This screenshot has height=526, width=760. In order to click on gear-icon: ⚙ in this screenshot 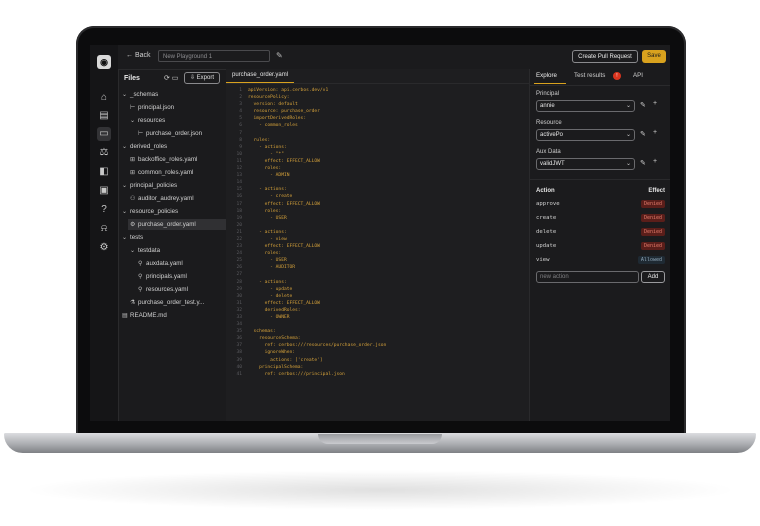, I will do `click(104, 248)`.